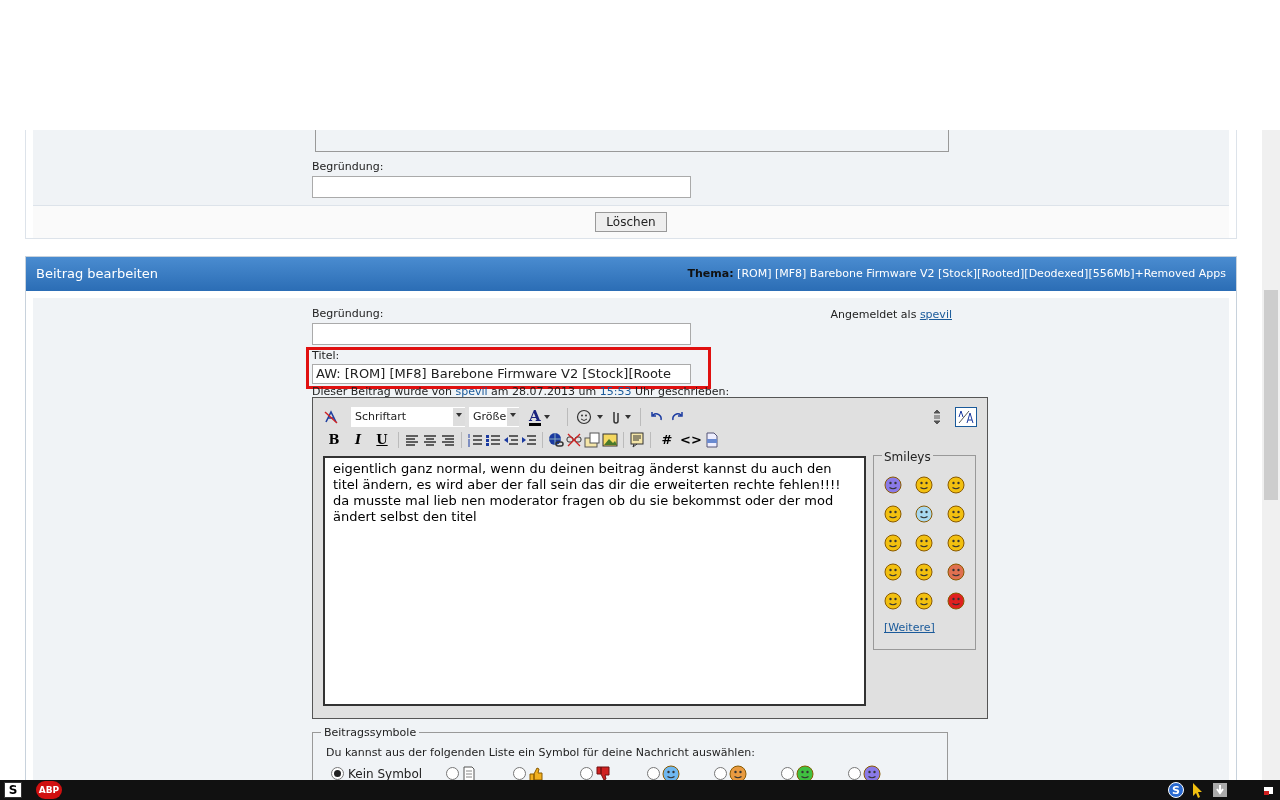 The height and width of the screenshot is (800, 1280). I want to click on globe-link-icon, so click(556, 440).